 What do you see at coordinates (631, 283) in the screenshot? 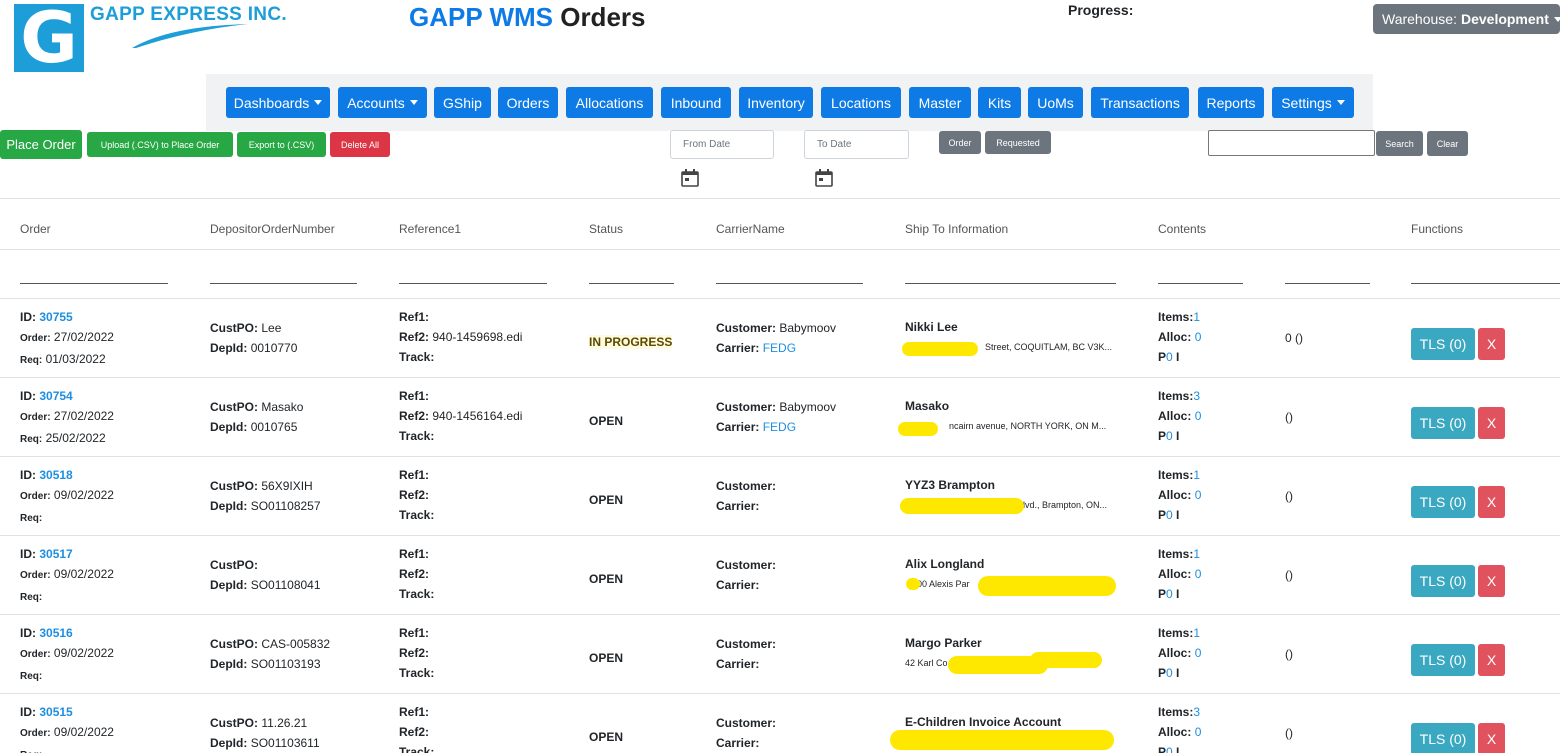
I see `filter-input-status` at bounding box center [631, 283].